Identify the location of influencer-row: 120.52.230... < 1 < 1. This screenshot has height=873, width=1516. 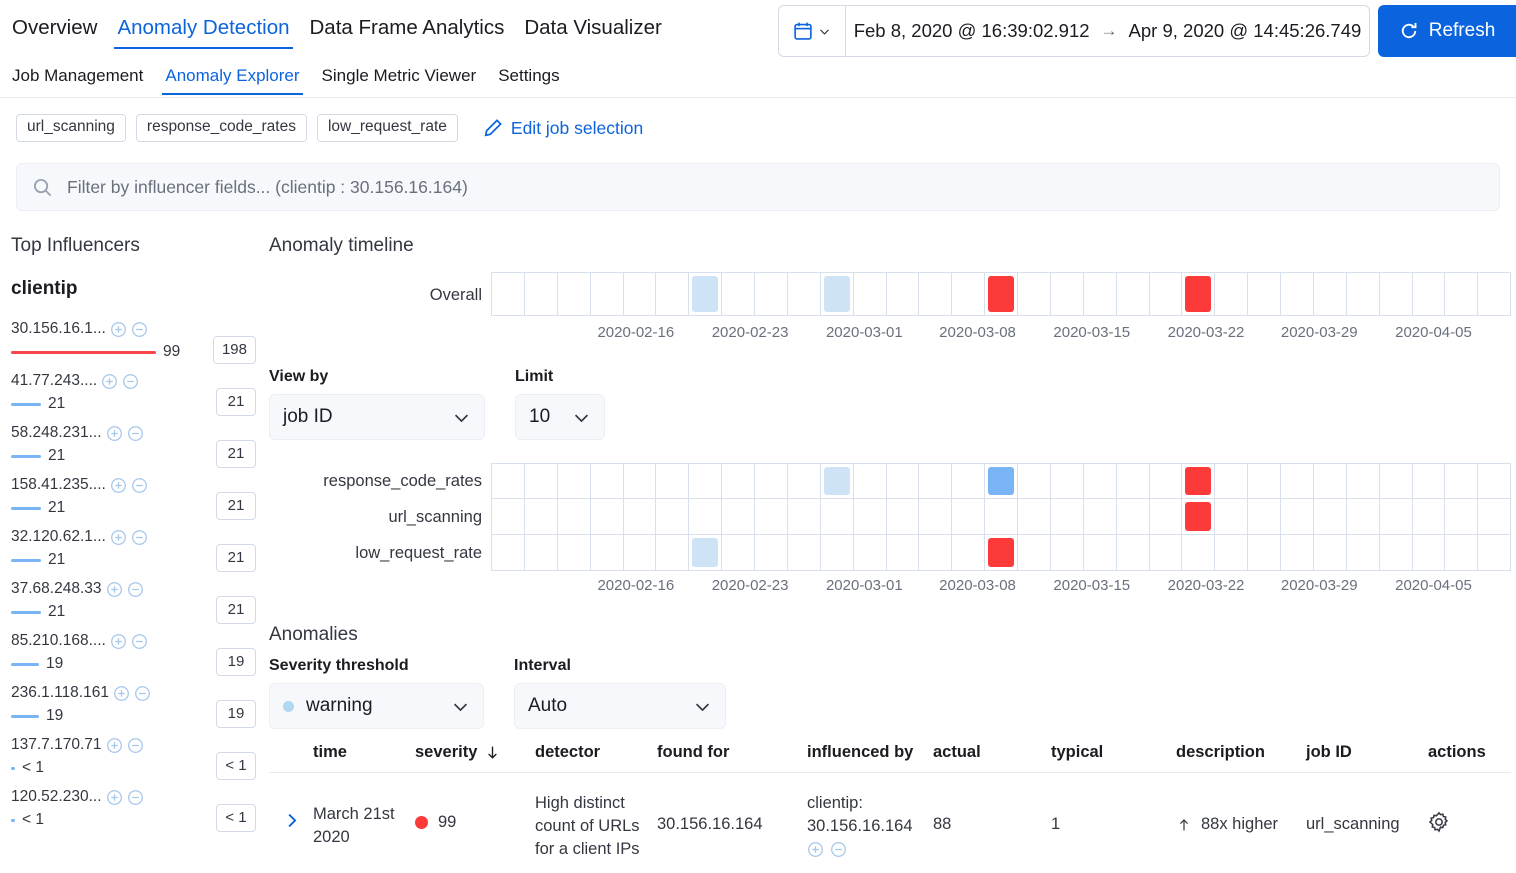
(133, 812).